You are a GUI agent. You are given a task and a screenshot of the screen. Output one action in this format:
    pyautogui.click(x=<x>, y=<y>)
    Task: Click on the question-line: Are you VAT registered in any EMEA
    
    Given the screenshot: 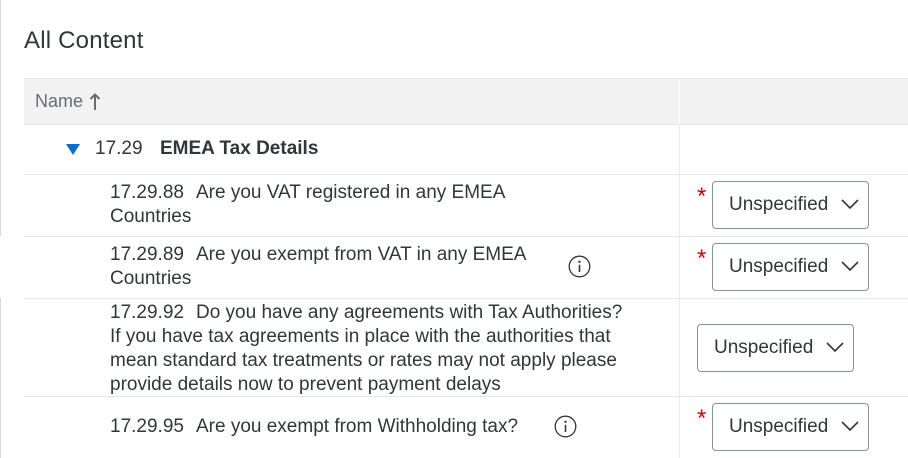 What is the action you would take?
    pyautogui.click(x=350, y=192)
    